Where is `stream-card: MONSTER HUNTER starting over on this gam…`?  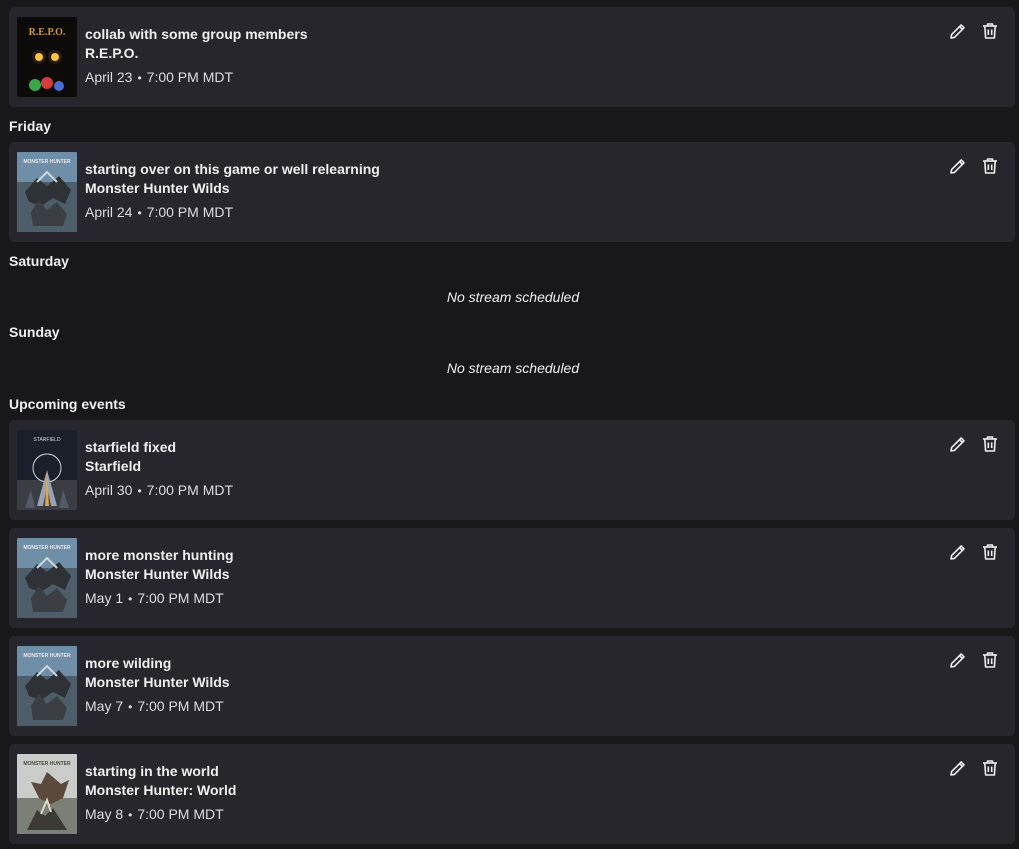
stream-card: MONSTER HUNTER starting over on this gam… is located at coordinates (512, 192).